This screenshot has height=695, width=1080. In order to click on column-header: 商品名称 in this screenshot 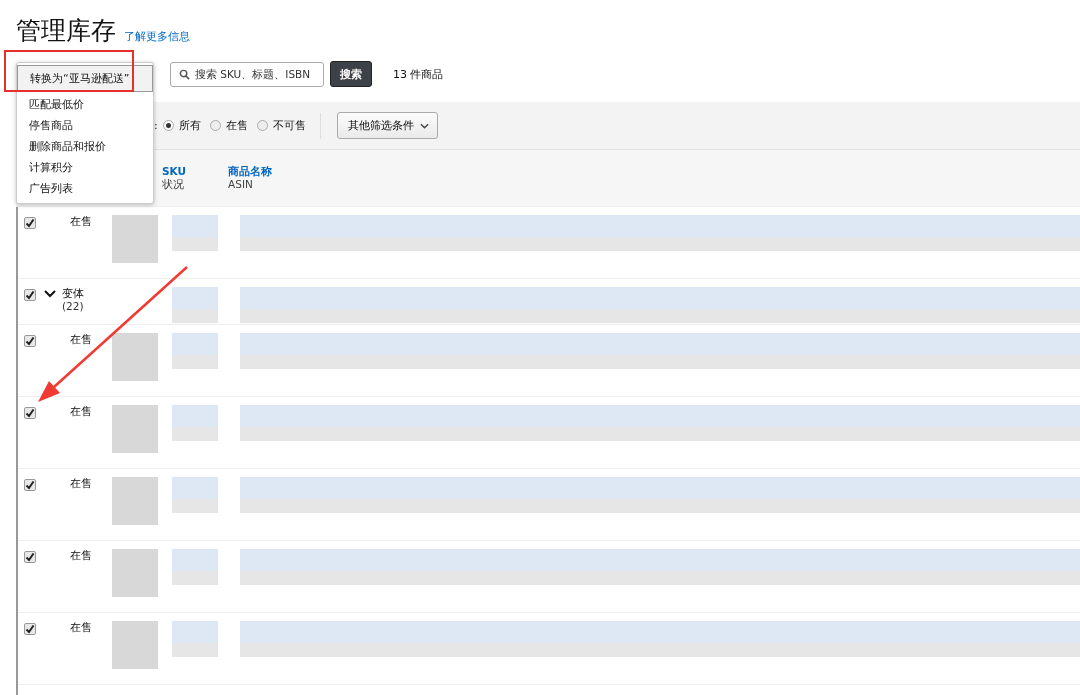, I will do `click(250, 171)`.